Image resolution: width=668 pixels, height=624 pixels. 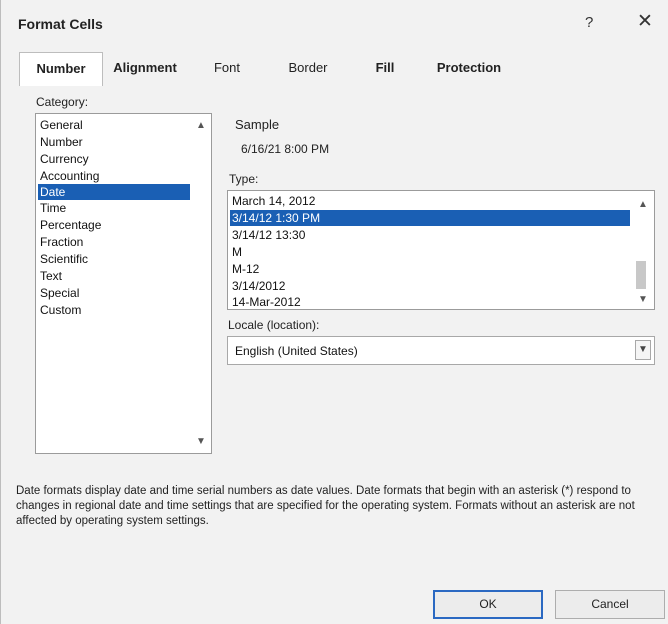 What do you see at coordinates (61, 69) in the screenshot?
I see `tab-number: Number` at bounding box center [61, 69].